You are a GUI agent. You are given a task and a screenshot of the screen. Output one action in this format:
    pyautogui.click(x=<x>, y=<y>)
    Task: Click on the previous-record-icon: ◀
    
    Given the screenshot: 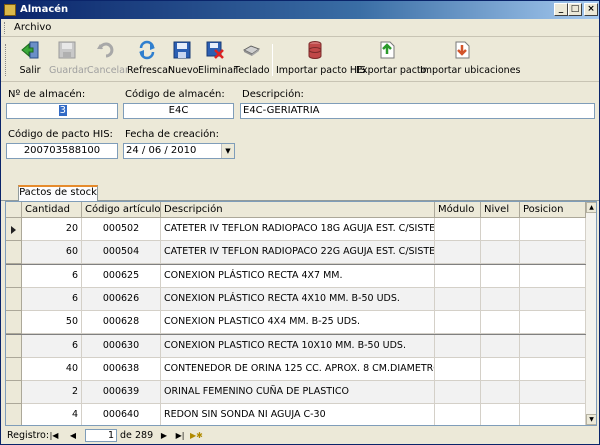 What is the action you would take?
    pyautogui.click(x=73, y=435)
    